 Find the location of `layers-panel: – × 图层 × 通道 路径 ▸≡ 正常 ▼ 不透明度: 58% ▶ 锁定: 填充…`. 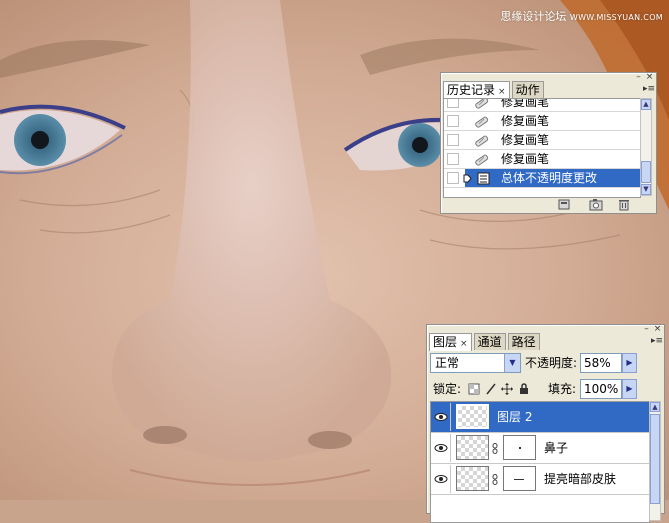

layers-panel: – × 图层 × 通道 路径 ▸≡ 正常 ▼ 不透明度: 58% ▶ 锁定: 填充… is located at coordinates (545, 423).